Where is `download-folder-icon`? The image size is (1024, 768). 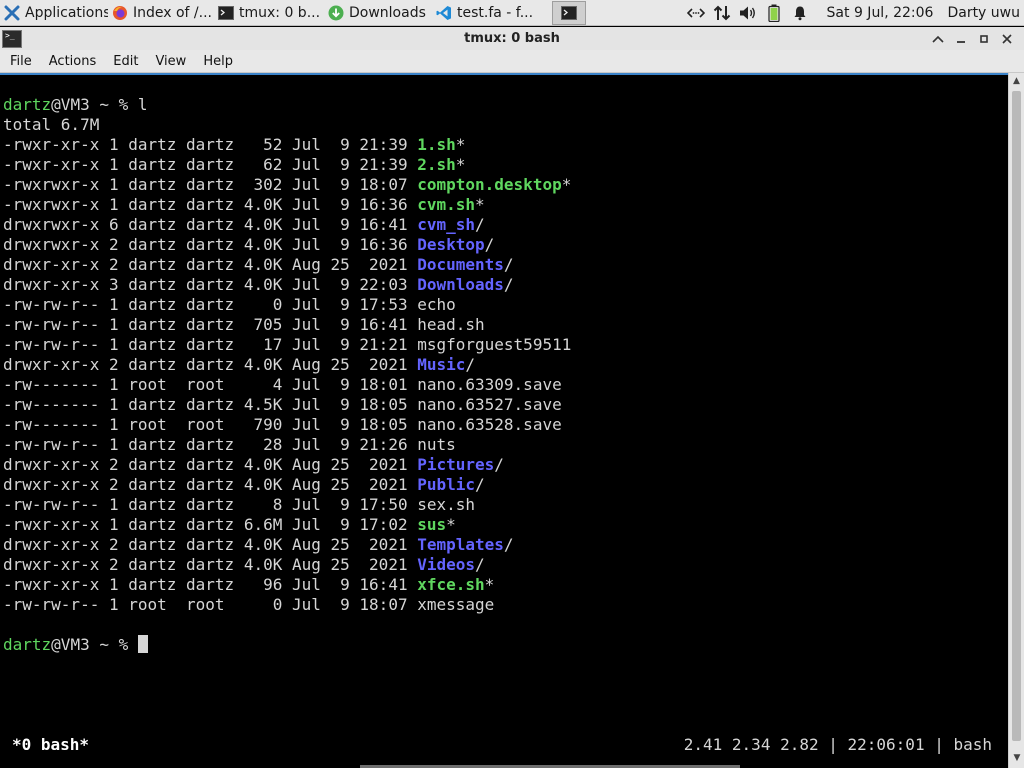
download-folder-icon is located at coordinates (336, 13).